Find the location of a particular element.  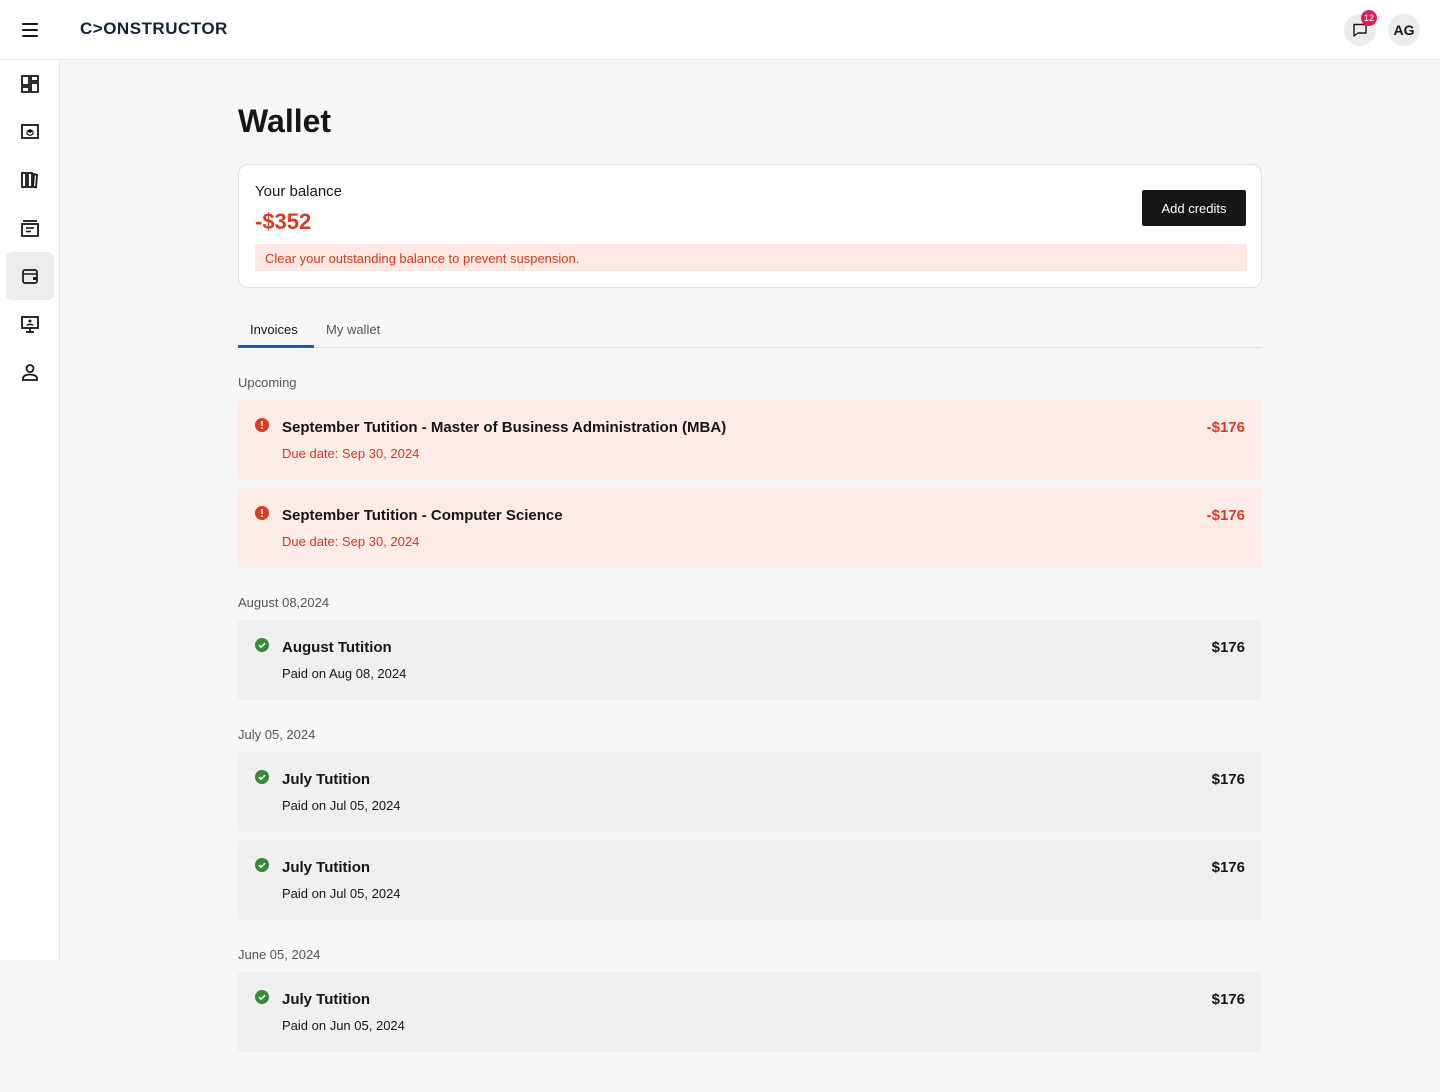

archive-icon is located at coordinates (30, 228).